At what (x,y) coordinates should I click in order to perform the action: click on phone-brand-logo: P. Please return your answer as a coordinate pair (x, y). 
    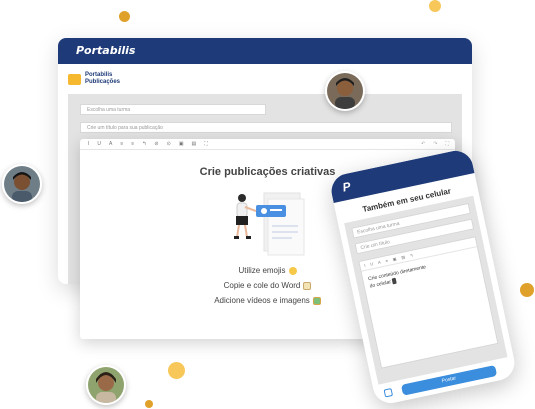
    Looking at the image, I should click on (346, 187).